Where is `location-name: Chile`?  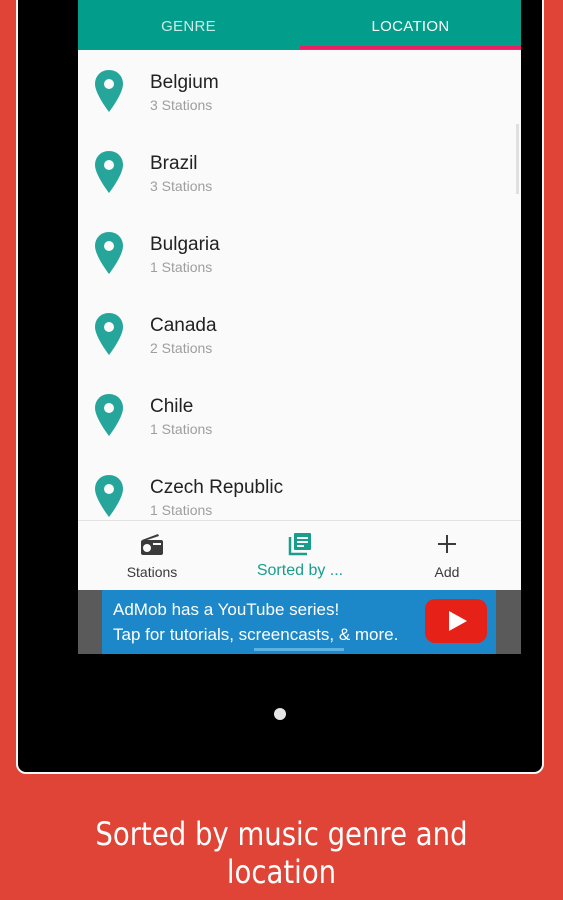
location-name: Chile is located at coordinates (172, 406).